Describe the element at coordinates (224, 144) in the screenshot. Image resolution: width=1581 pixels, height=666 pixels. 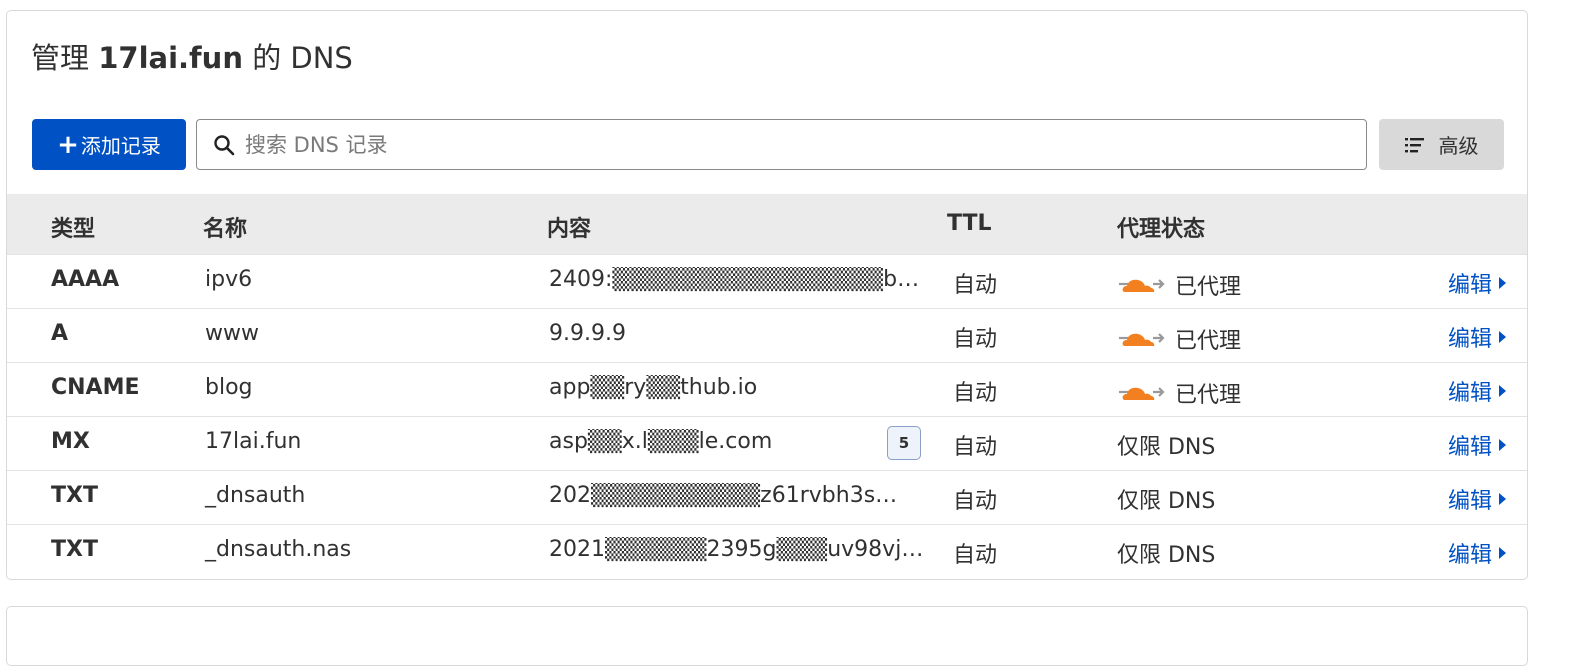
I see `search-icon` at that location.